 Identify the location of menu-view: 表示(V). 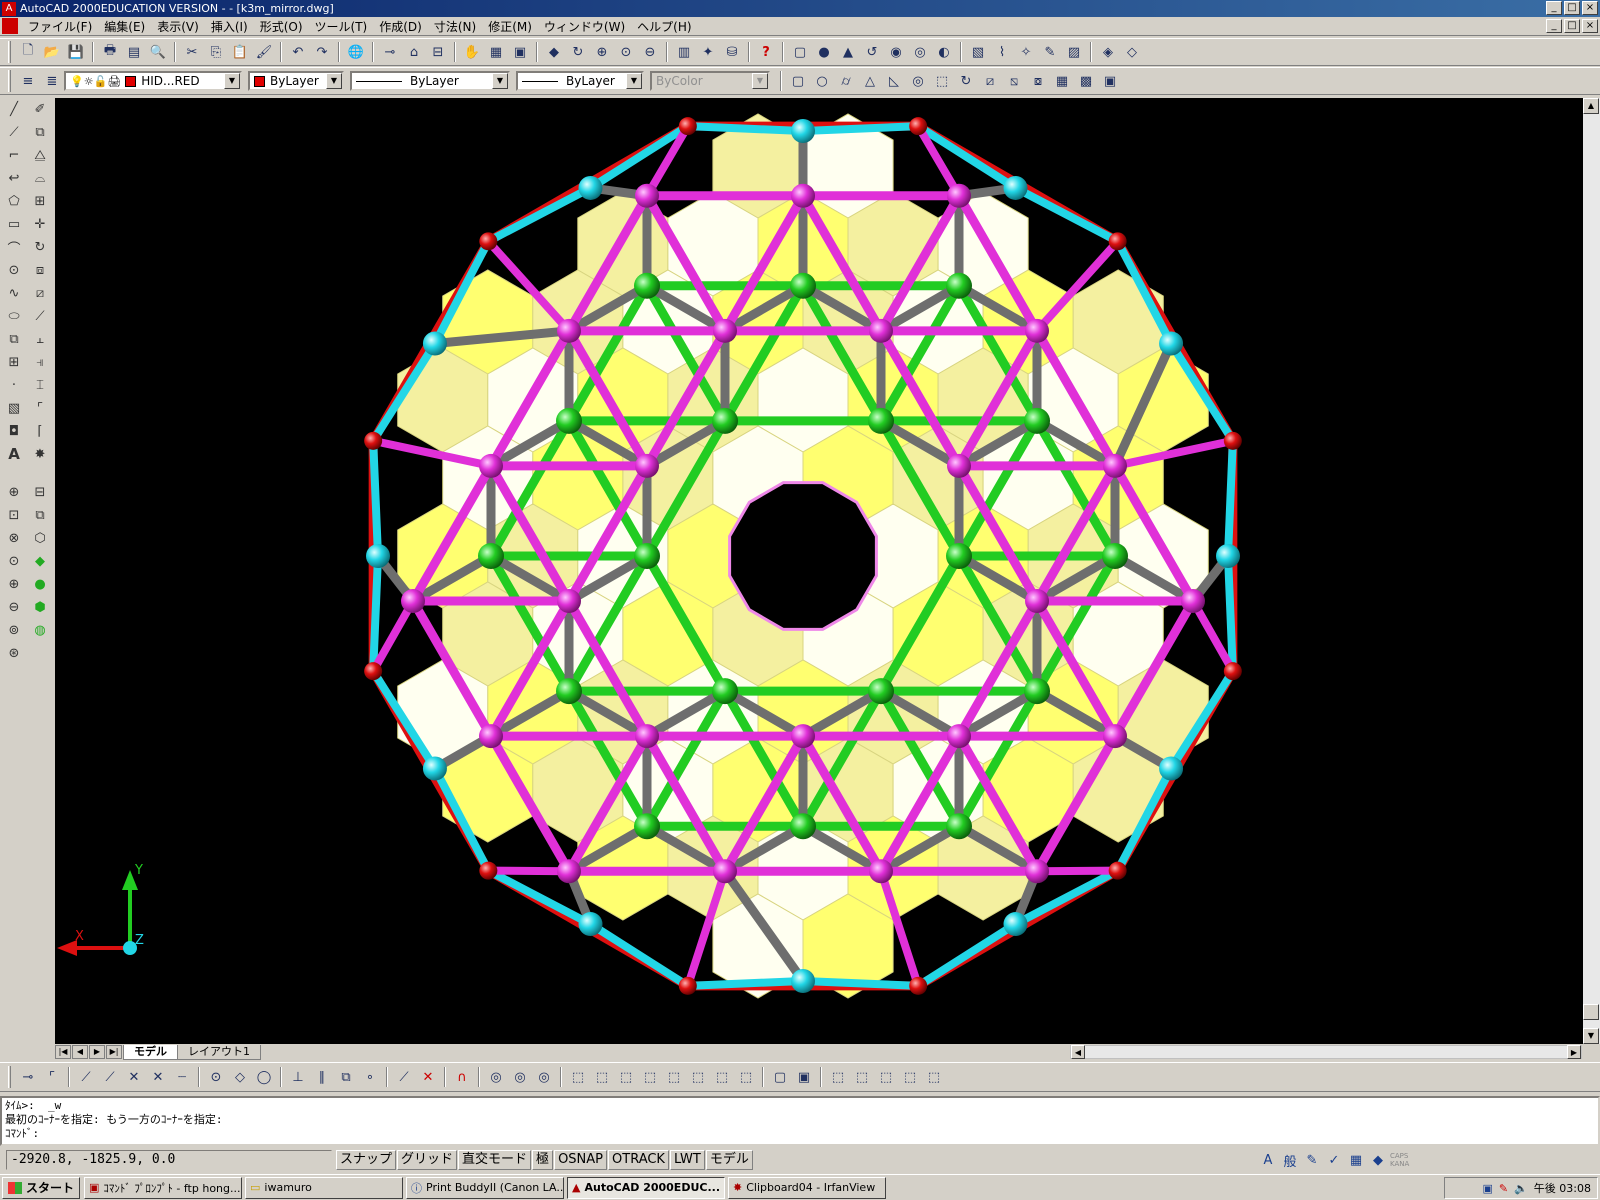
(178, 26).